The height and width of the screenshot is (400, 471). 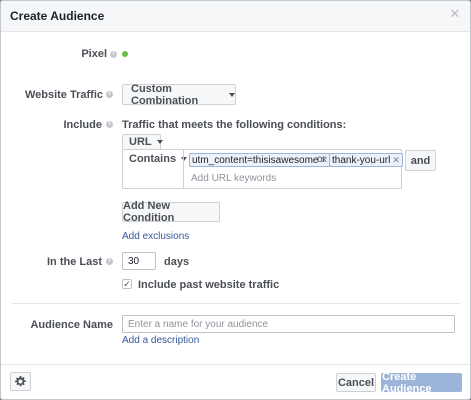 I want to click on website-traffic-dropdown: Custom Combination, so click(x=179, y=94).